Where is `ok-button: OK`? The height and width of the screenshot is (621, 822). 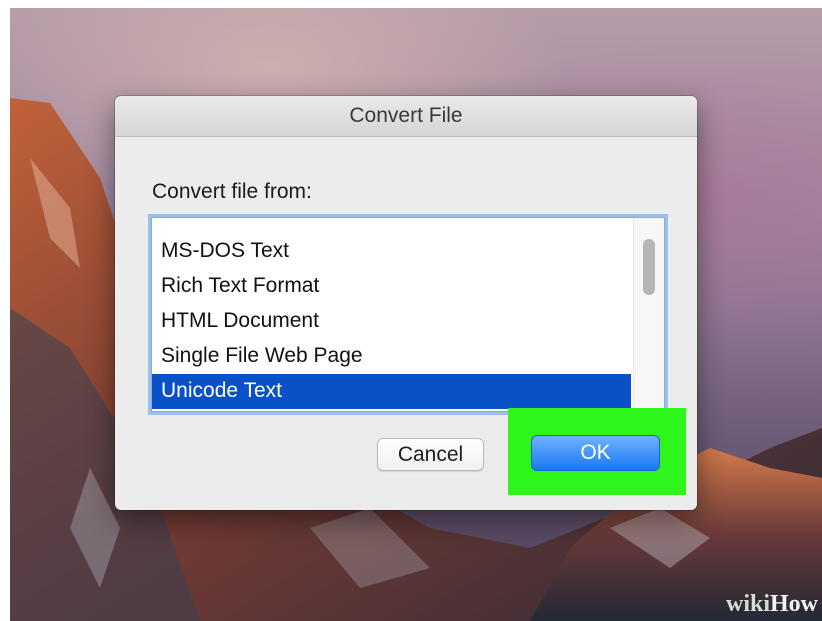
ok-button: OK is located at coordinates (595, 453).